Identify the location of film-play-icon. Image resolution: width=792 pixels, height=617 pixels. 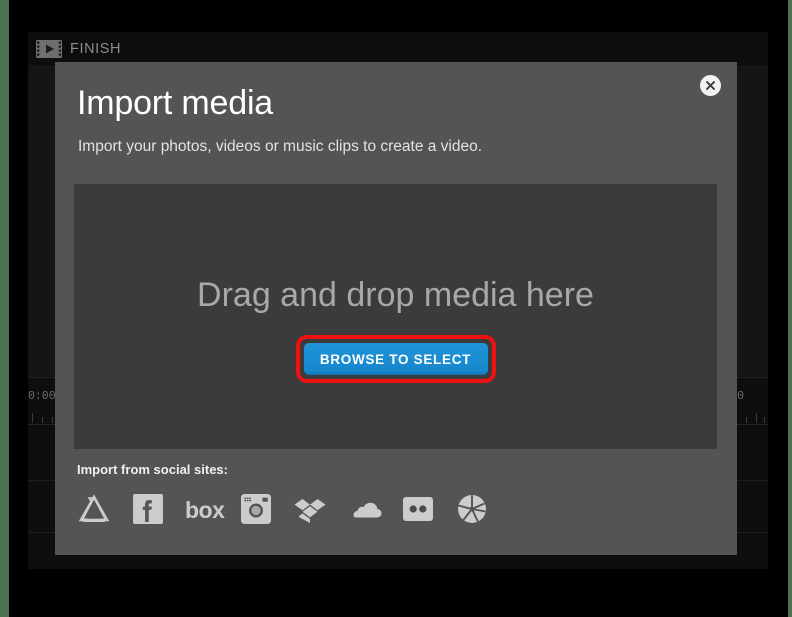
(49, 48).